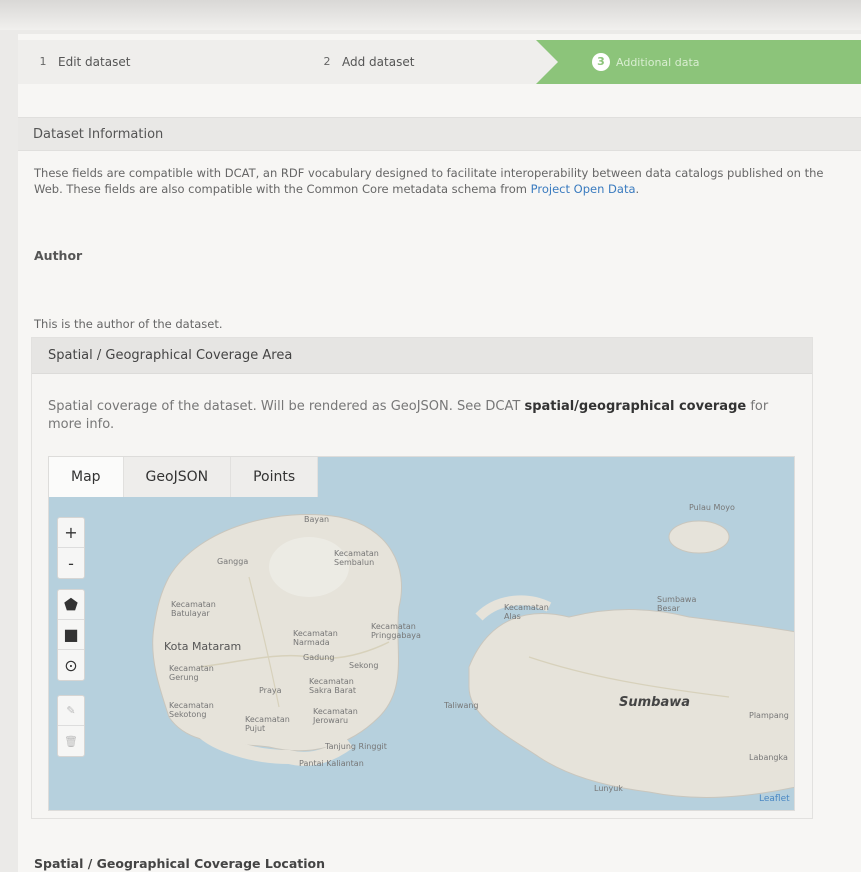 Image resolution: width=861 pixels, height=872 pixels. Describe the element at coordinates (356, 558) in the screenshot. I see `map-label: Kecamatan Sembalun` at that location.